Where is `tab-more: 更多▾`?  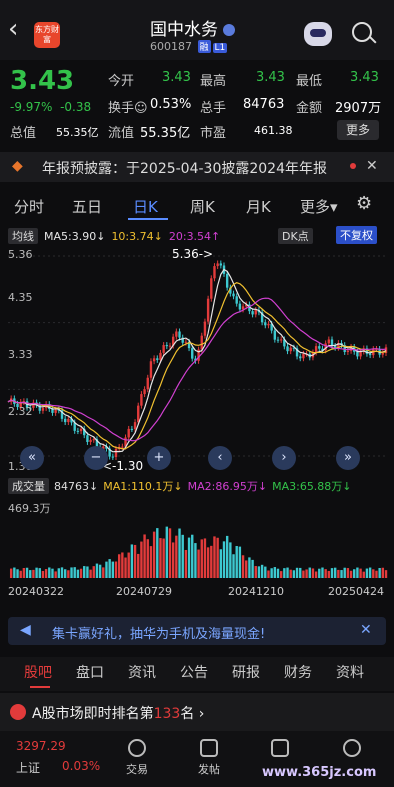 tab-more: 更多▾ is located at coordinates (319, 206).